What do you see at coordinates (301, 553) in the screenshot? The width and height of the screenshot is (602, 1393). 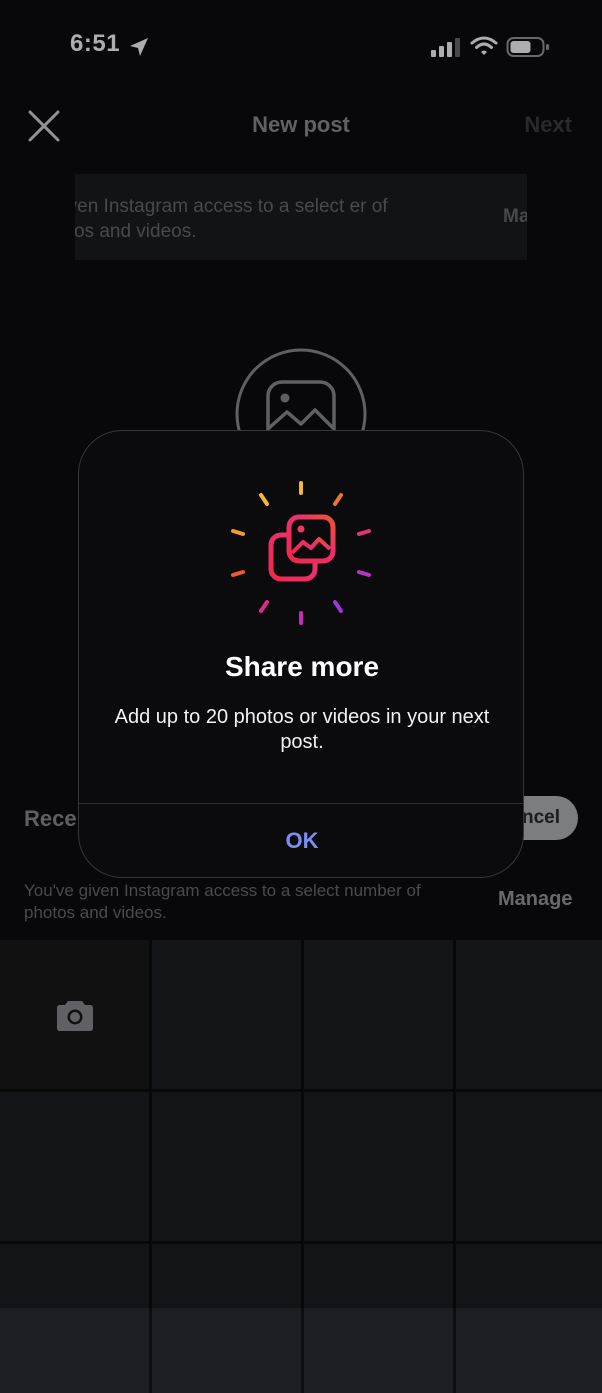 I see `multi-photo-icon` at bounding box center [301, 553].